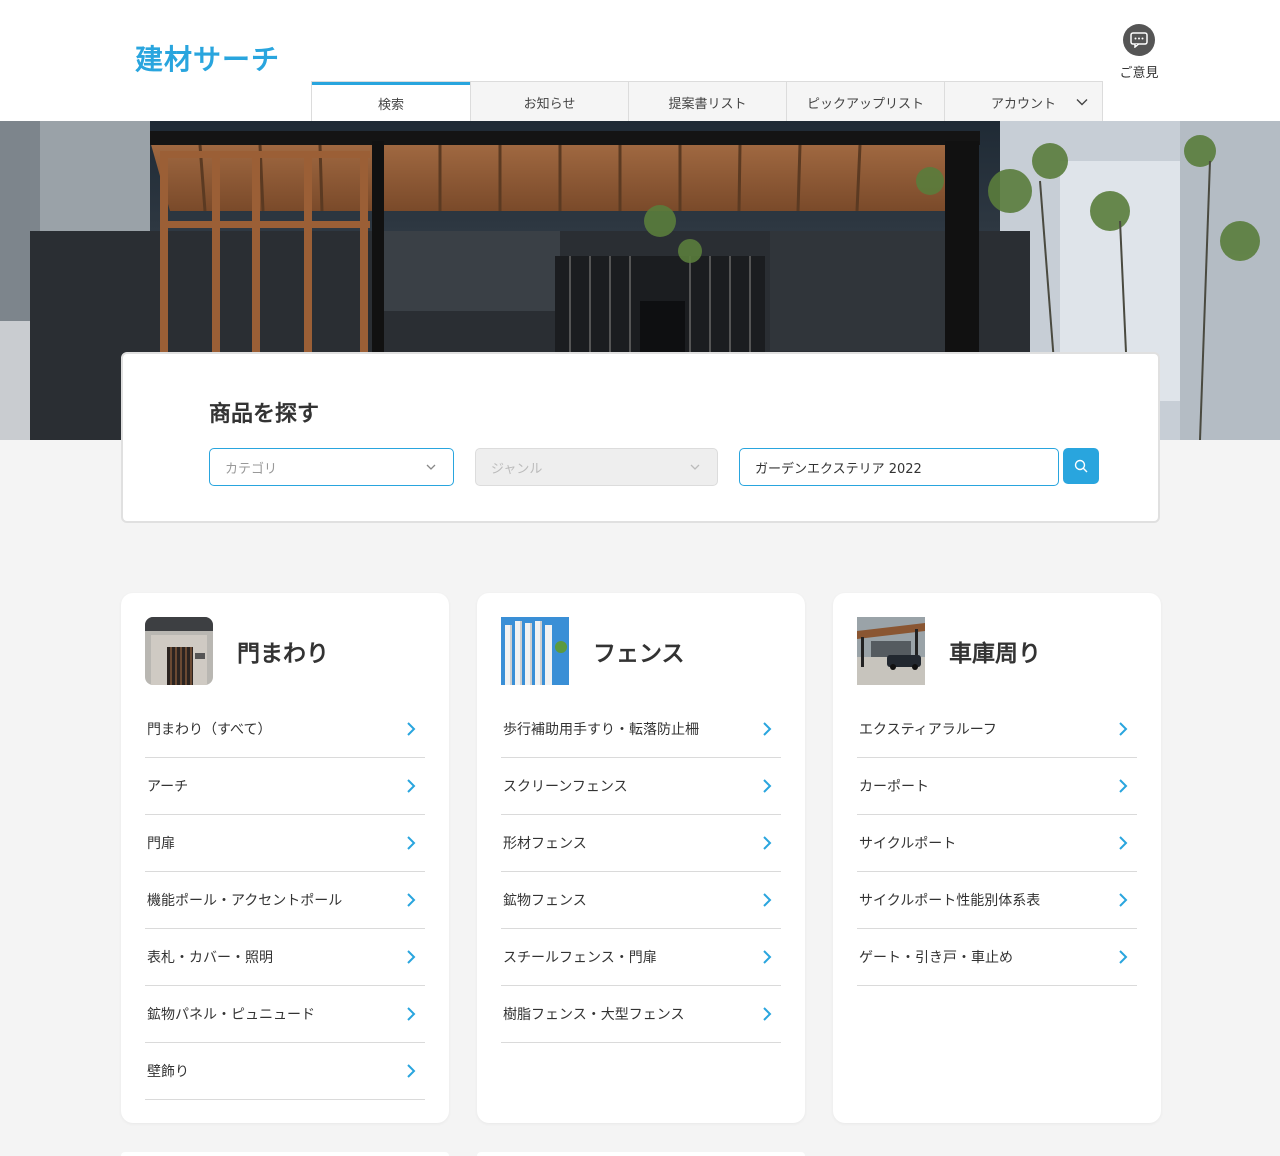 Image resolution: width=1280 pixels, height=1156 pixels. I want to click on tab-label: お知らせ, so click(549, 104).